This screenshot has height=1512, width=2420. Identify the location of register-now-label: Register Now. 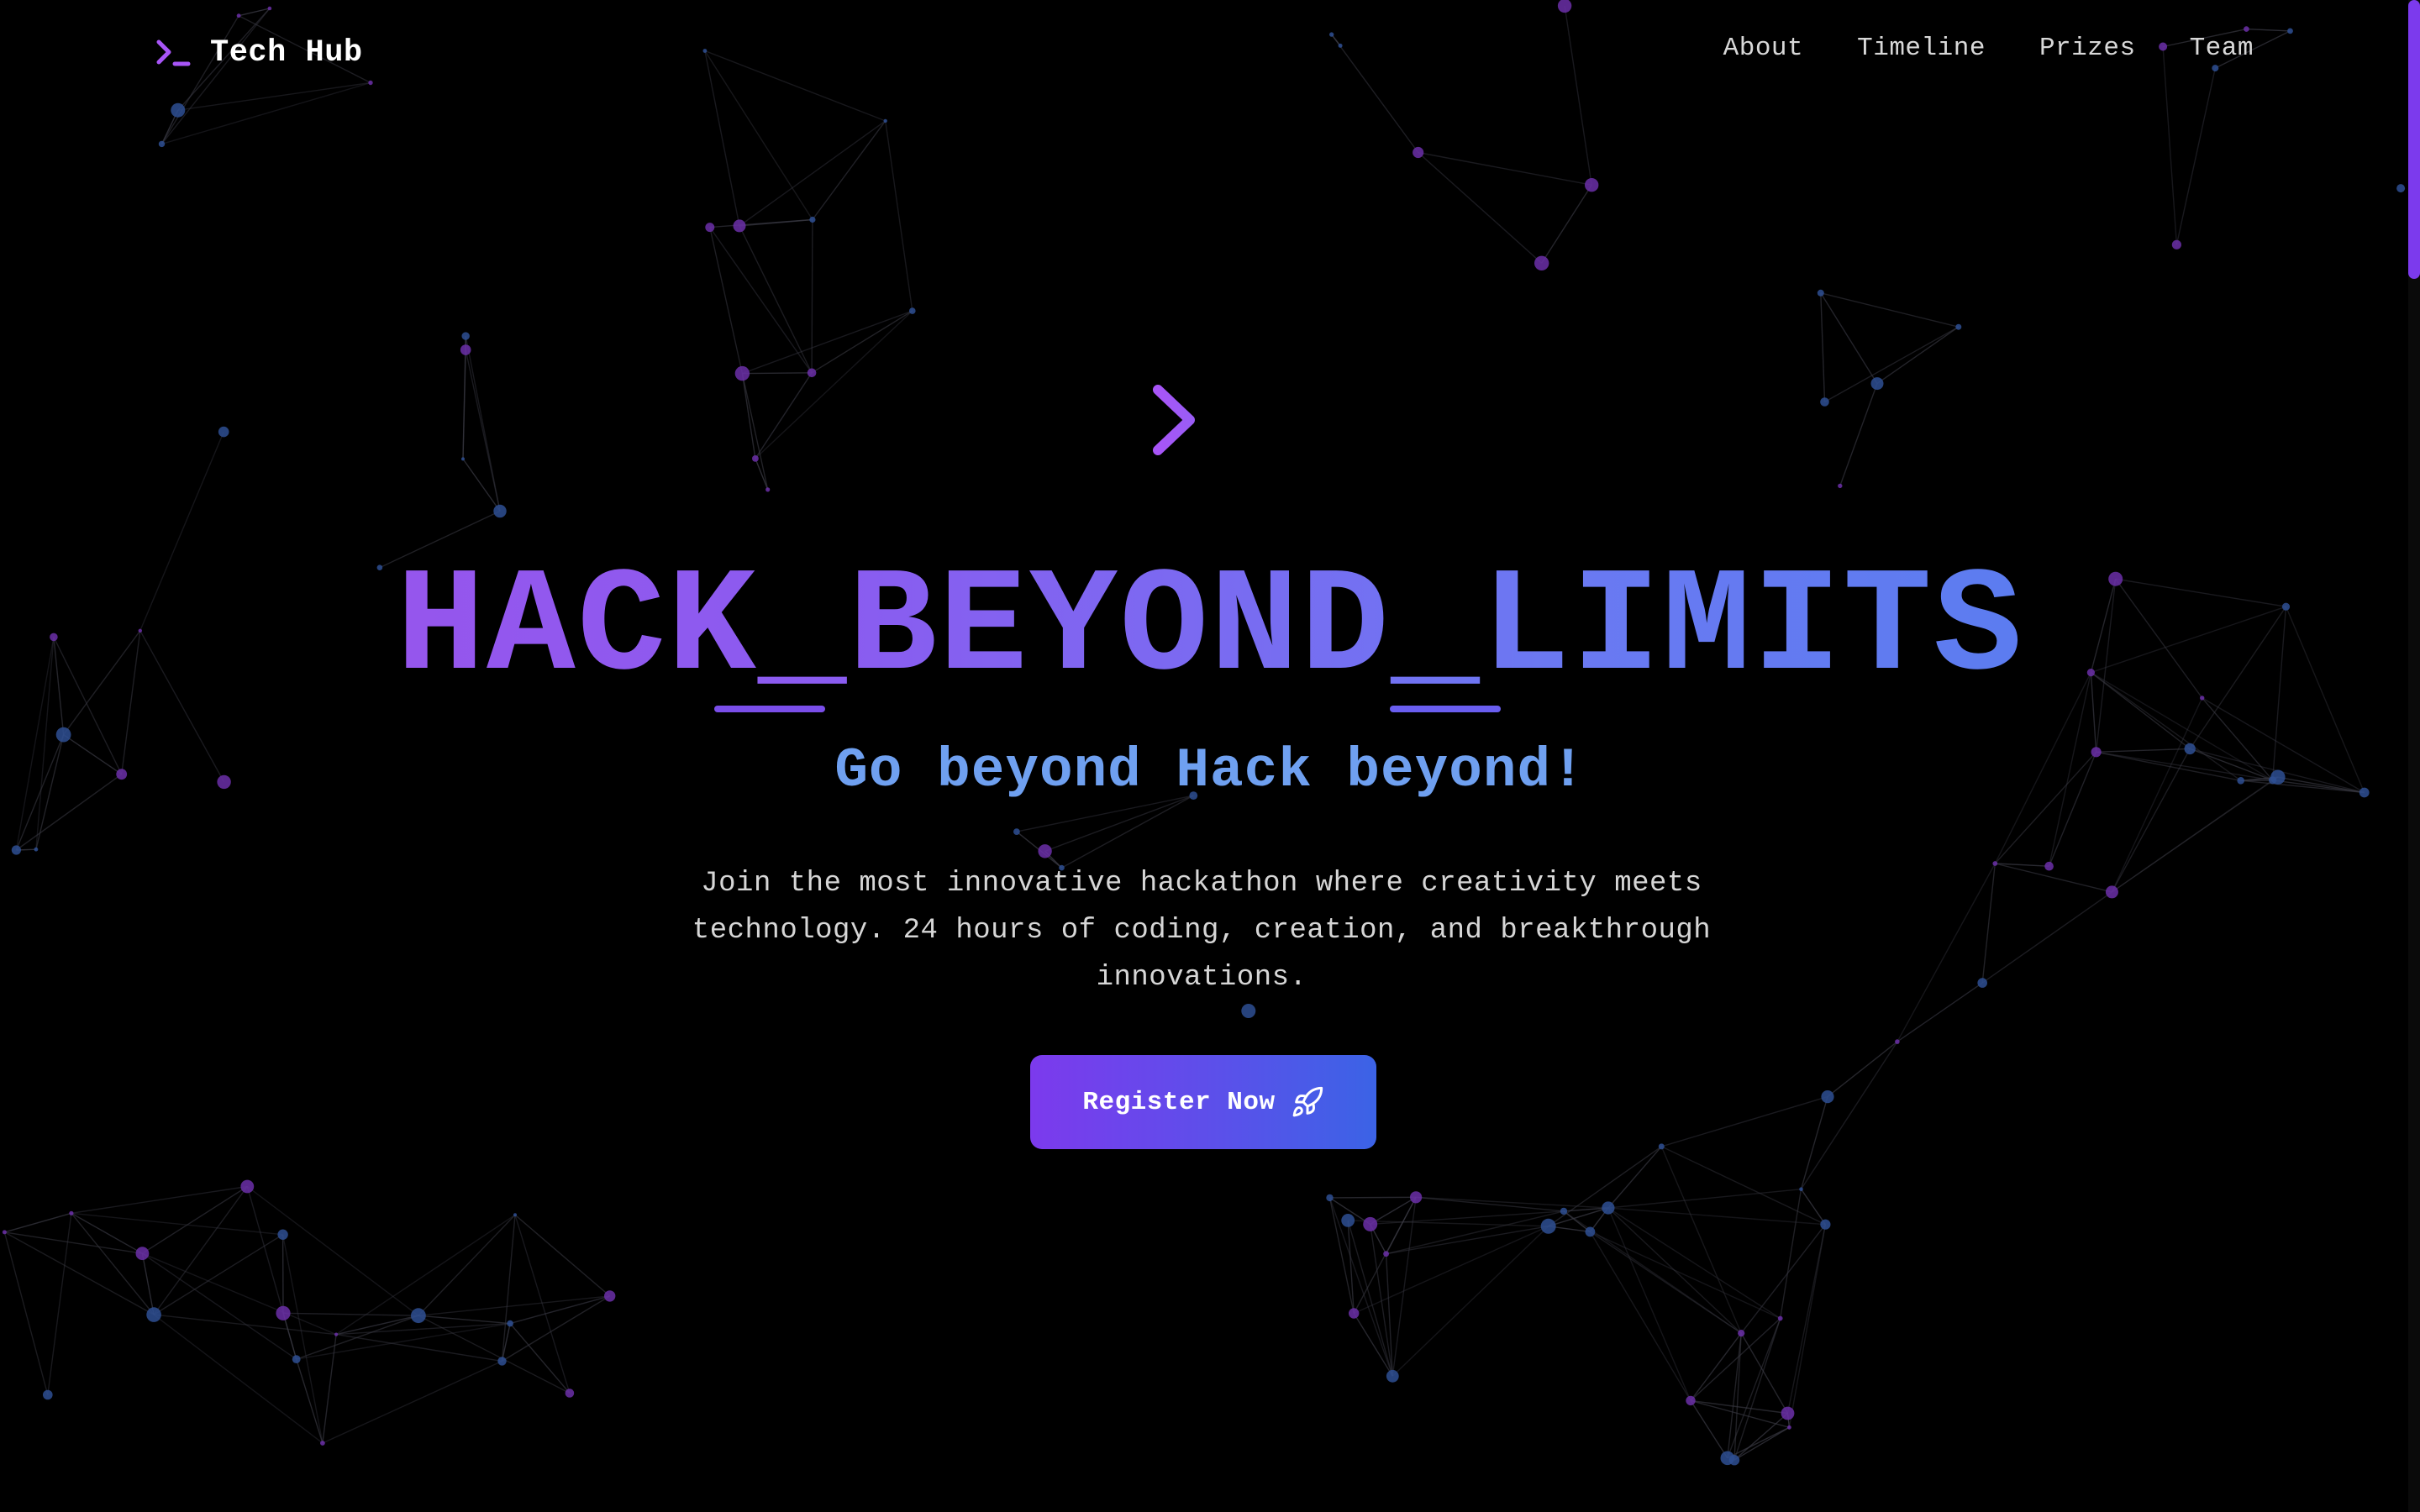
(1179, 1102).